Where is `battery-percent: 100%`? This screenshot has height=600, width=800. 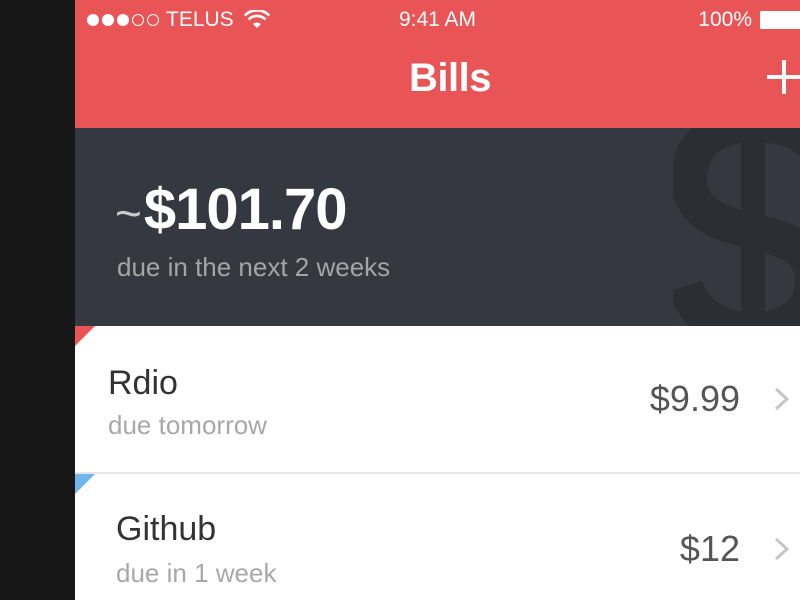 battery-percent: 100% is located at coordinates (725, 19).